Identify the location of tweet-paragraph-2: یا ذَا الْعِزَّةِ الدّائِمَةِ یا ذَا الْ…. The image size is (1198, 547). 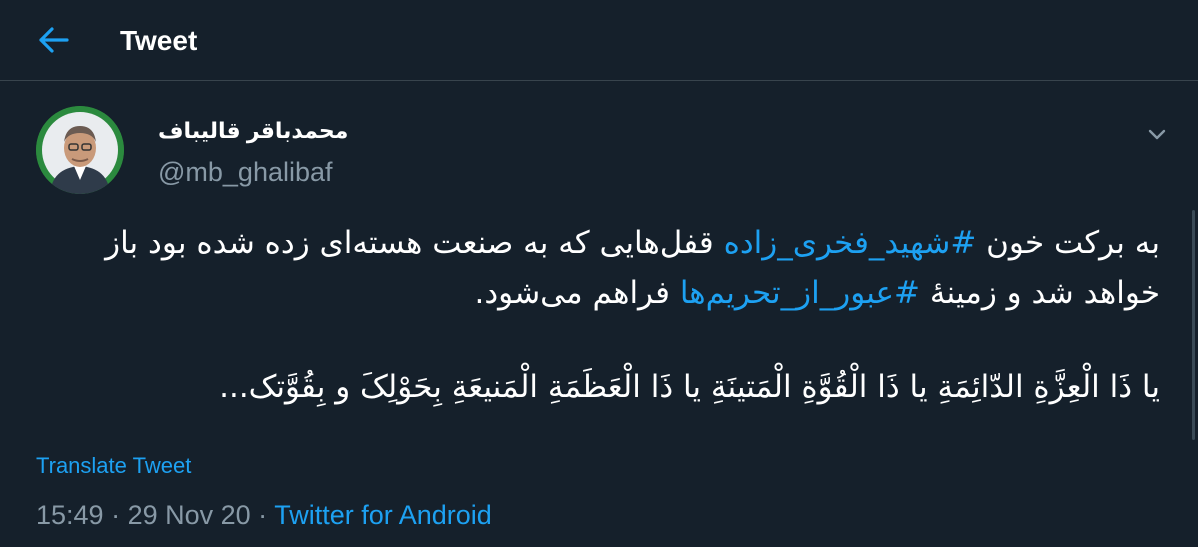
(689, 387).